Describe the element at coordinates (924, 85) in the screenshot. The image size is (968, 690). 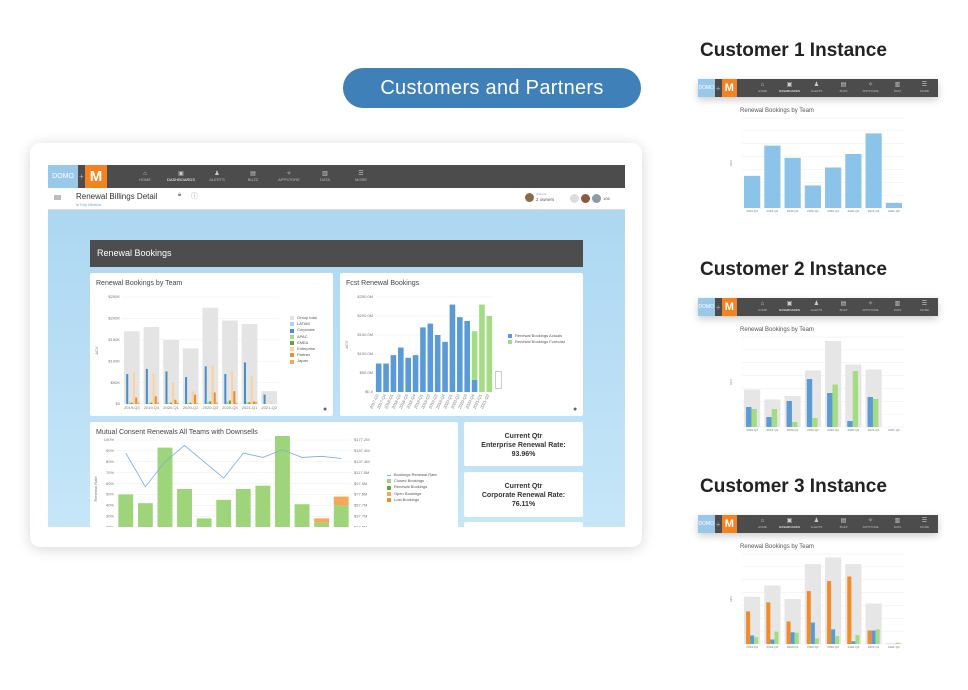
I see `more-icon: ☰` at that location.